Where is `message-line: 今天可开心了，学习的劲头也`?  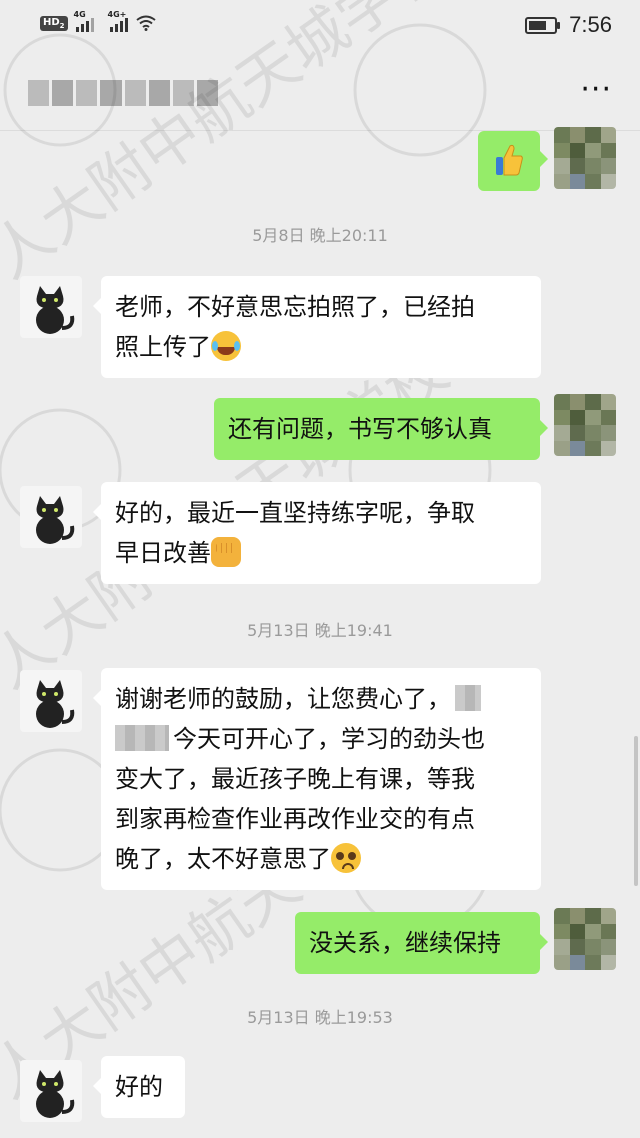 message-line: 今天可开心了，学习的劲头也 is located at coordinates (321, 739).